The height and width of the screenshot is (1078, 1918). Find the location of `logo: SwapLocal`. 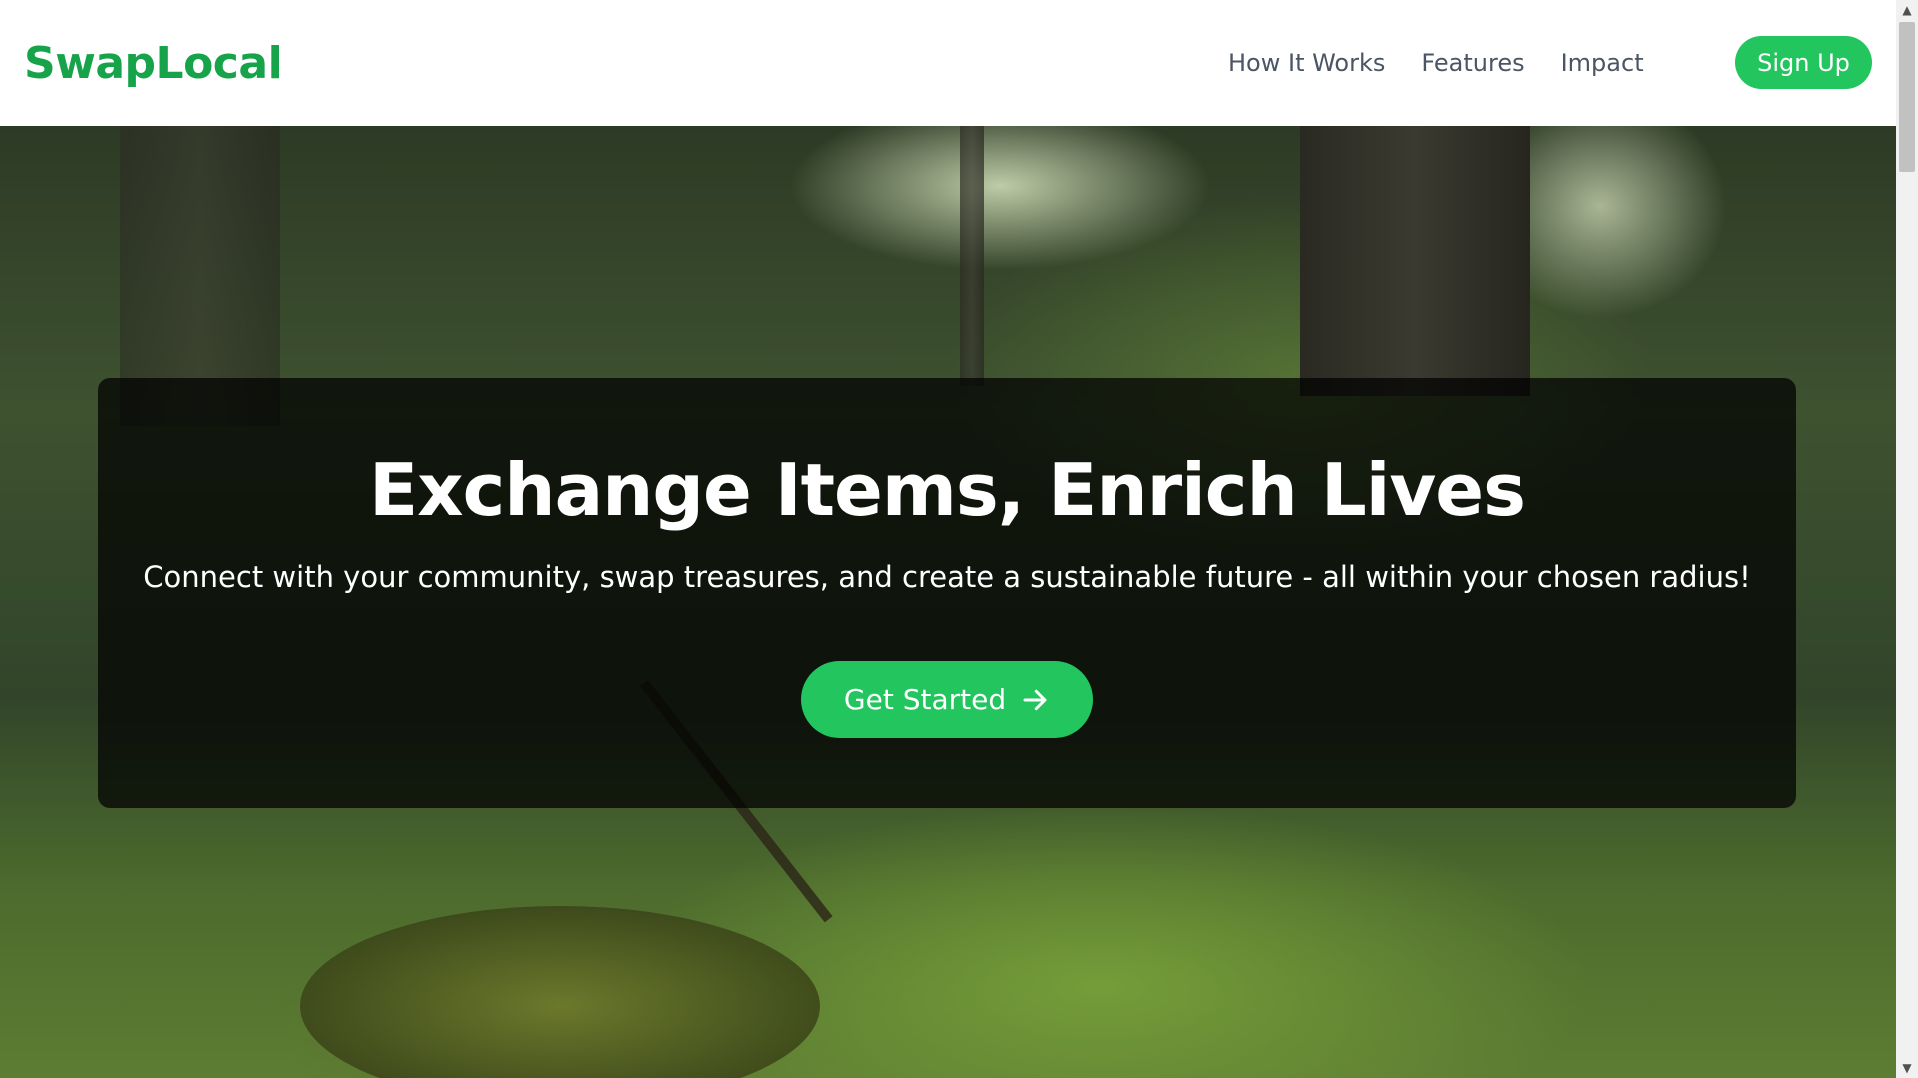

logo: SwapLocal is located at coordinates (153, 63).